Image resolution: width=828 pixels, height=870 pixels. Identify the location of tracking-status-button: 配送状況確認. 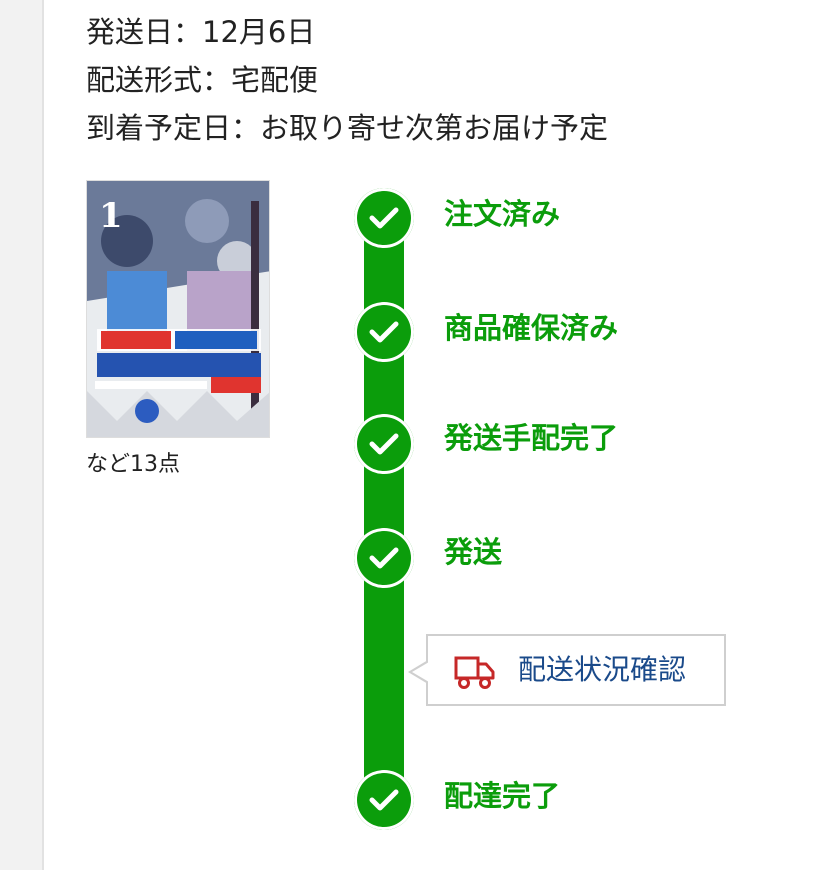
(567, 670).